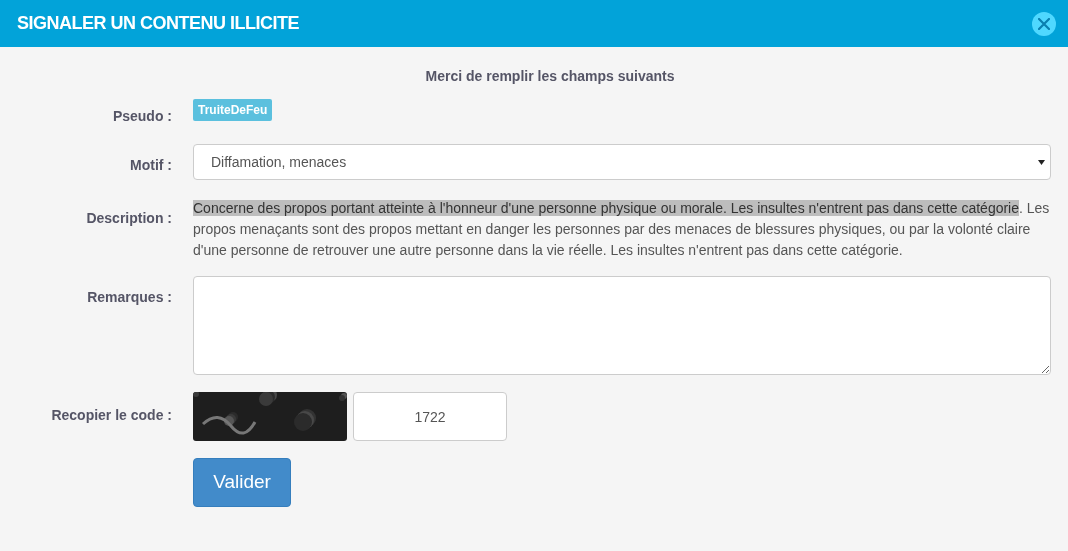 The width and height of the screenshot is (1068, 551). Describe the element at coordinates (622, 162) in the screenshot. I see `motif-select: Diffamation, menaces` at that location.